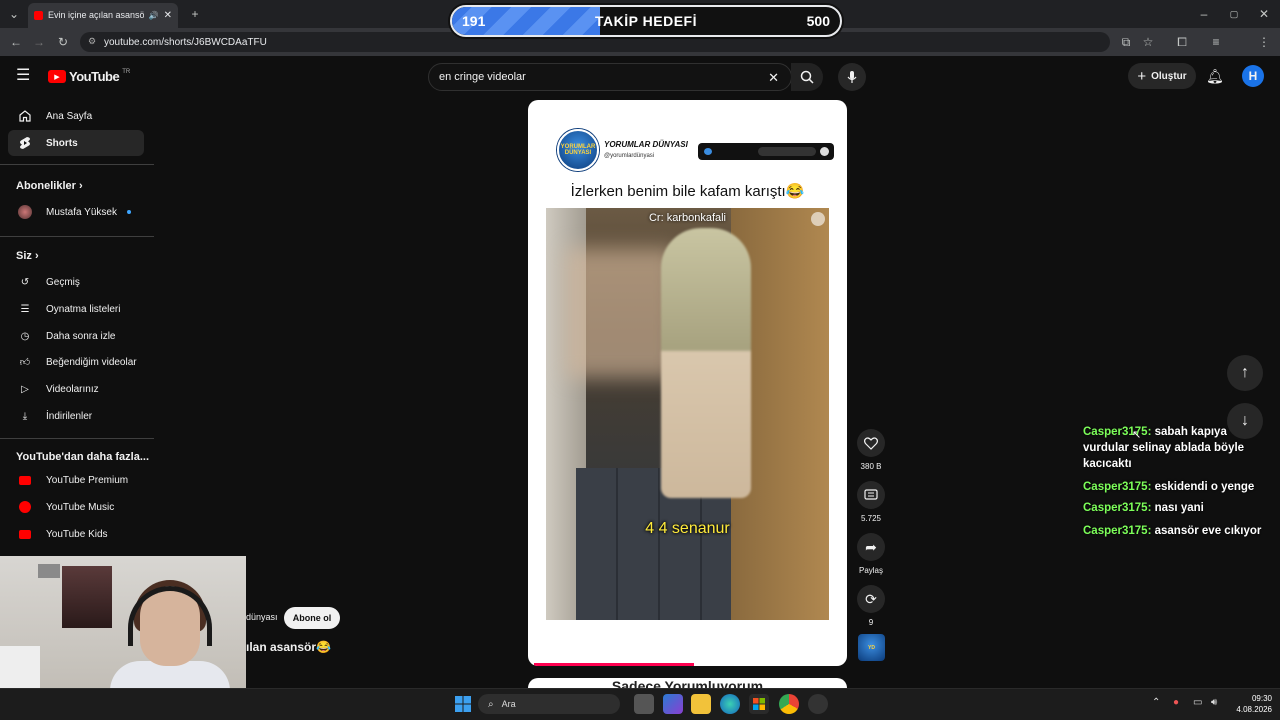 This screenshot has width=1280, height=720. I want to click on tray-chevron-icon: ⌃, so click(1156, 702).